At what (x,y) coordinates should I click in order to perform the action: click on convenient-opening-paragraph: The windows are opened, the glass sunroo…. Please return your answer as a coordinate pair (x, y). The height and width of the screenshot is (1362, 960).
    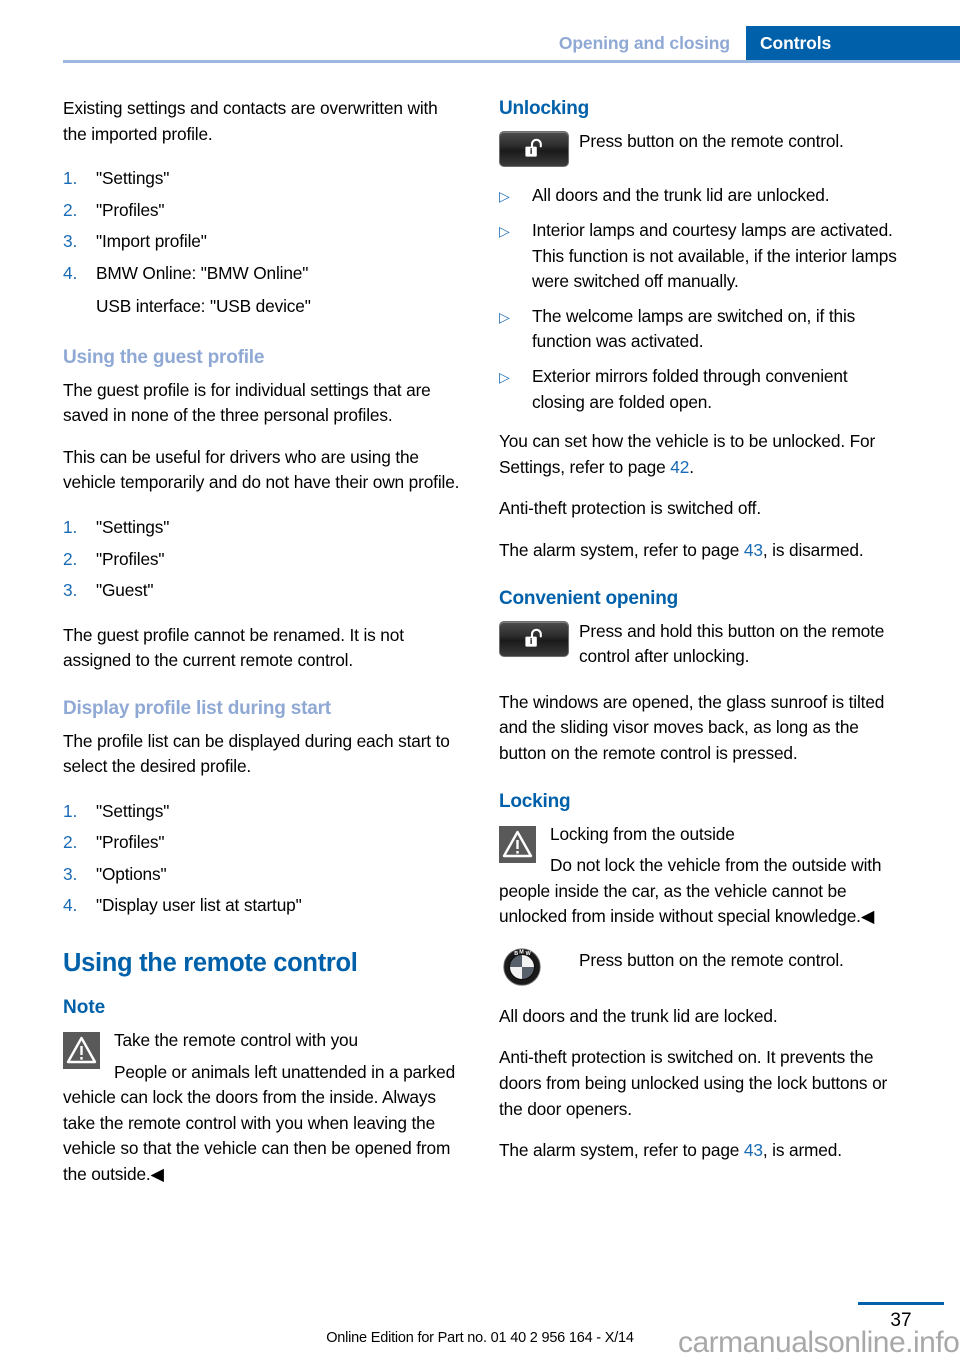
    Looking at the image, I should click on (692, 727).